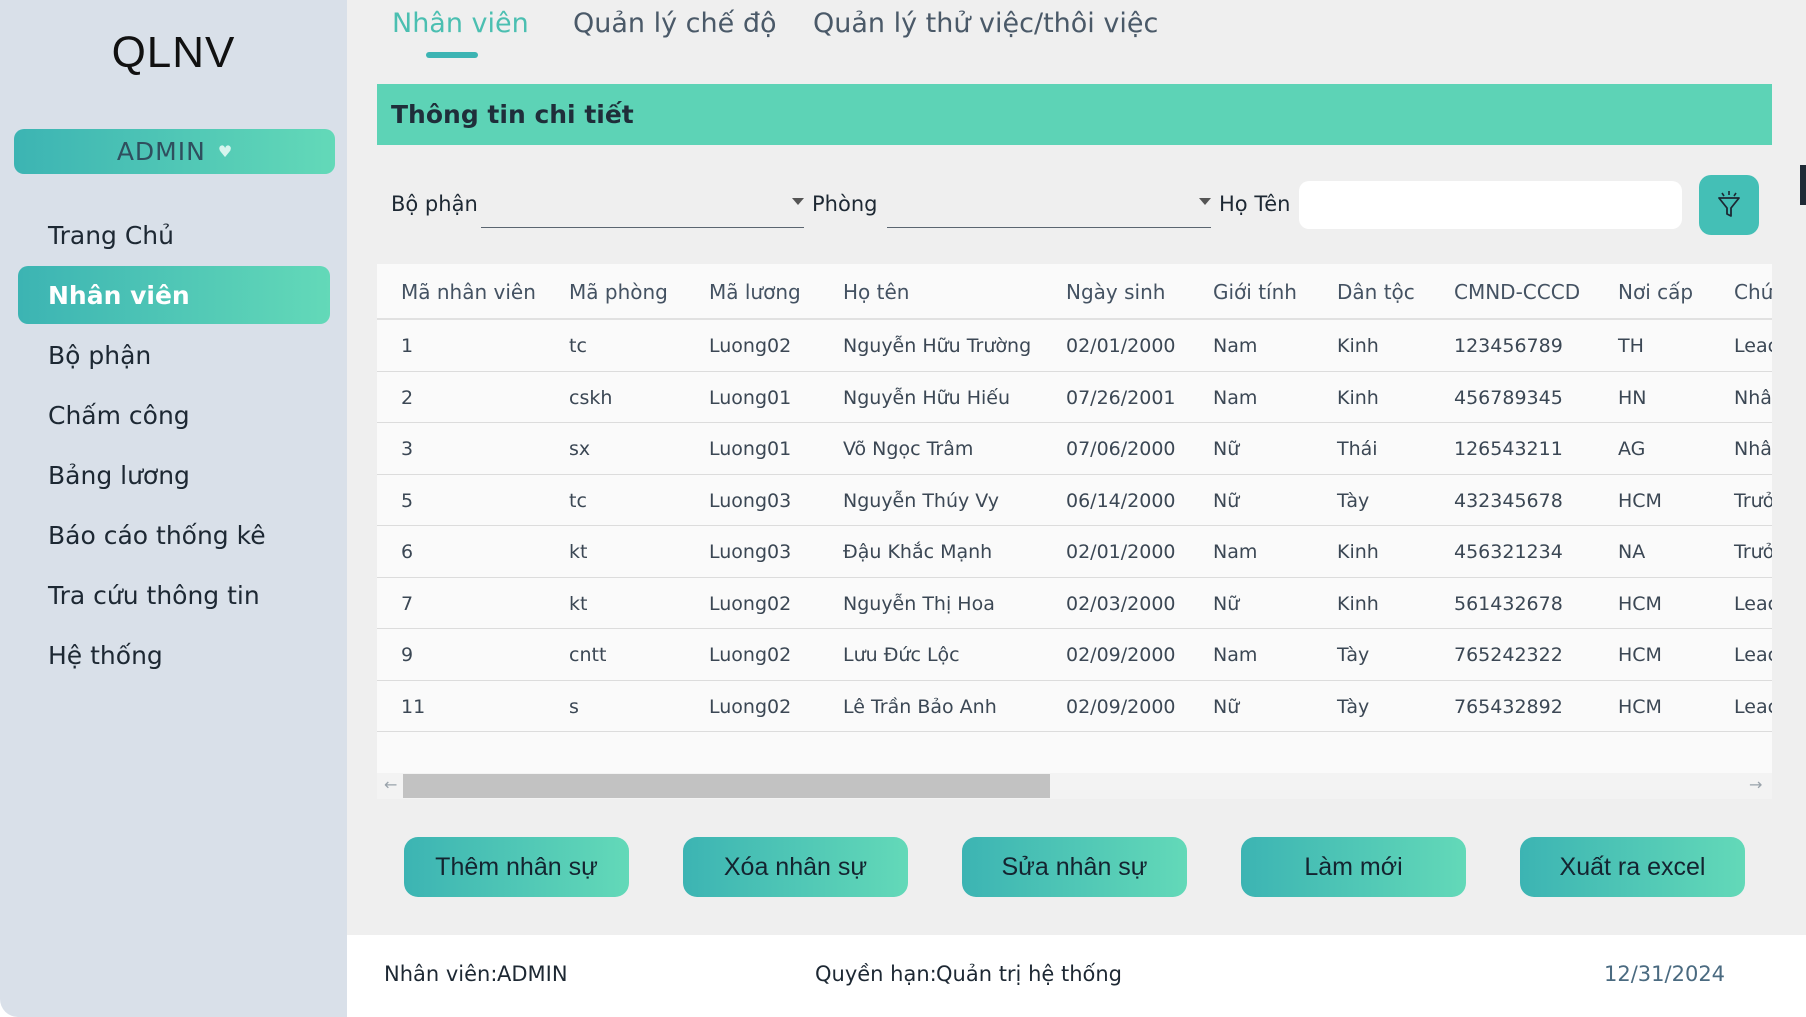 Image resolution: width=1806 pixels, height=1017 pixels. Describe the element at coordinates (1074, 786) in the screenshot. I see `horizontal-scrollbar: ← →` at that location.